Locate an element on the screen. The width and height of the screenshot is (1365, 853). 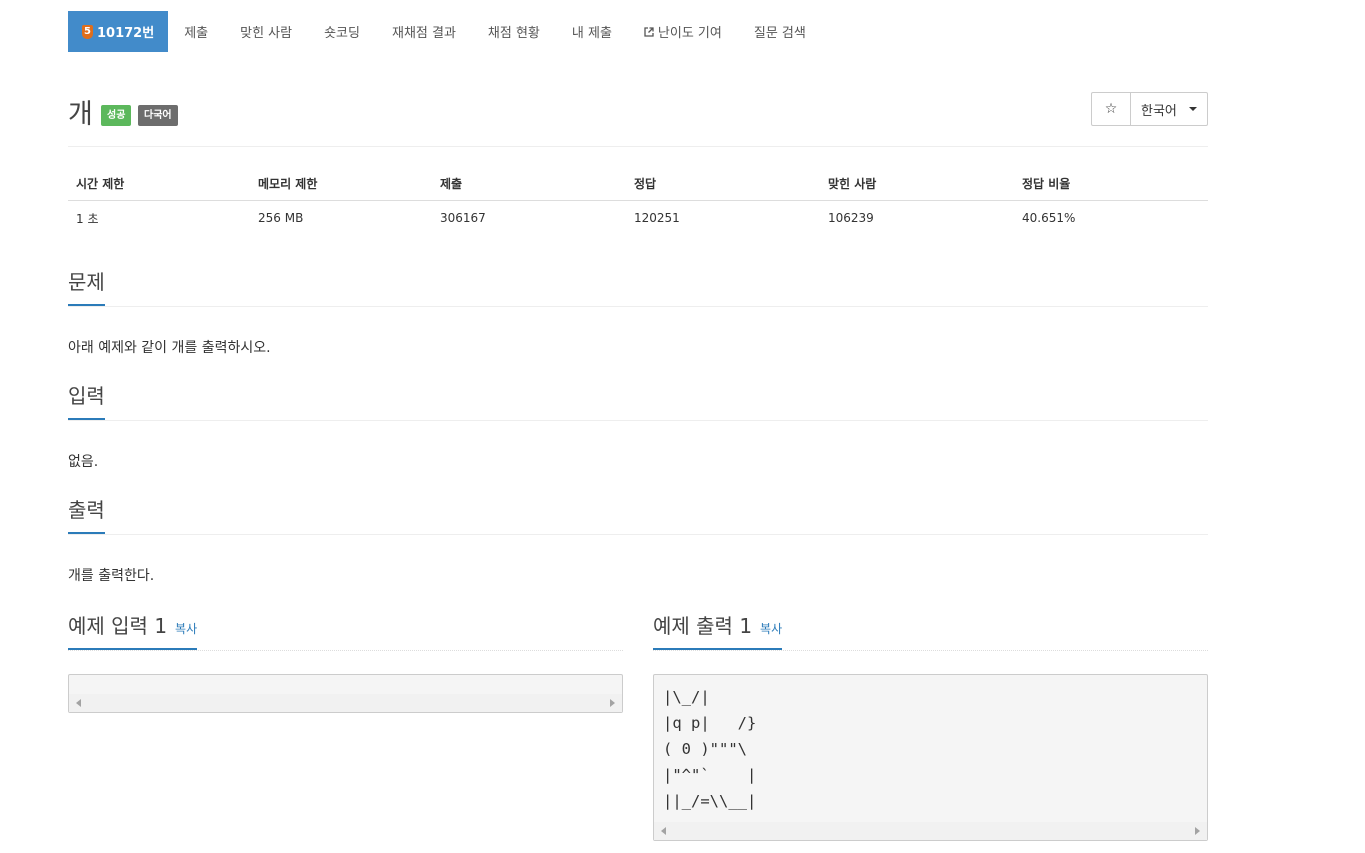
problem-title: 개 is located at coordinates (80, 114).